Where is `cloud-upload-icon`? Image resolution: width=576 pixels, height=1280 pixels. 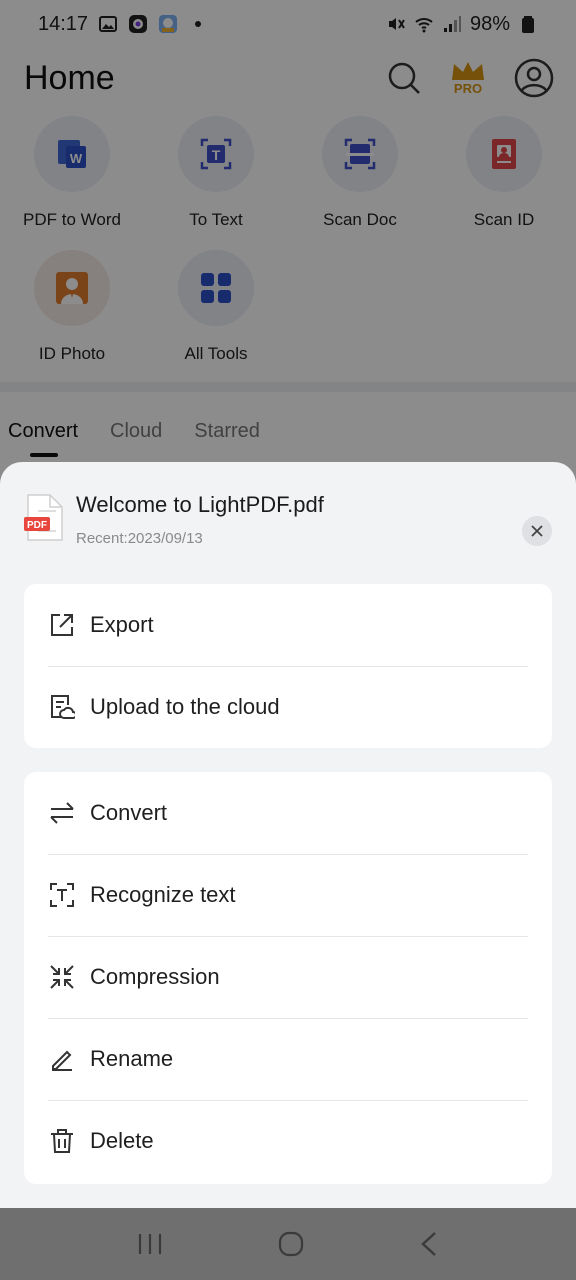
cloud-upload-icon is located at coordinates (63, 707).